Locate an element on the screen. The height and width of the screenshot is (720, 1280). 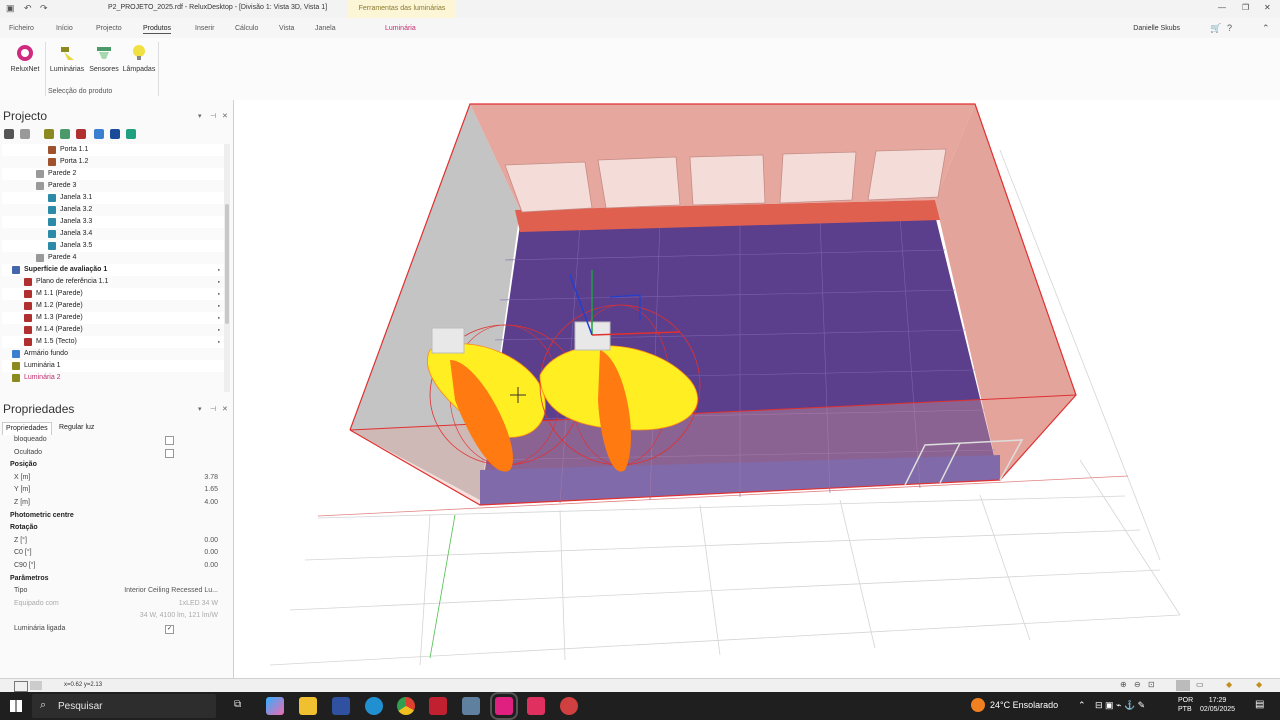
menu-luminaria: Luminária is located at coordinates (400, 28).